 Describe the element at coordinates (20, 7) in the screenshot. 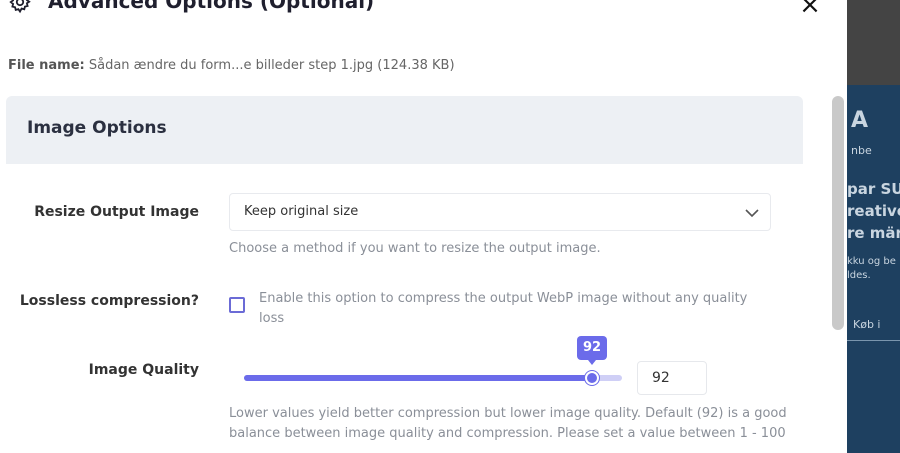

I see `gear-icon` at that location.